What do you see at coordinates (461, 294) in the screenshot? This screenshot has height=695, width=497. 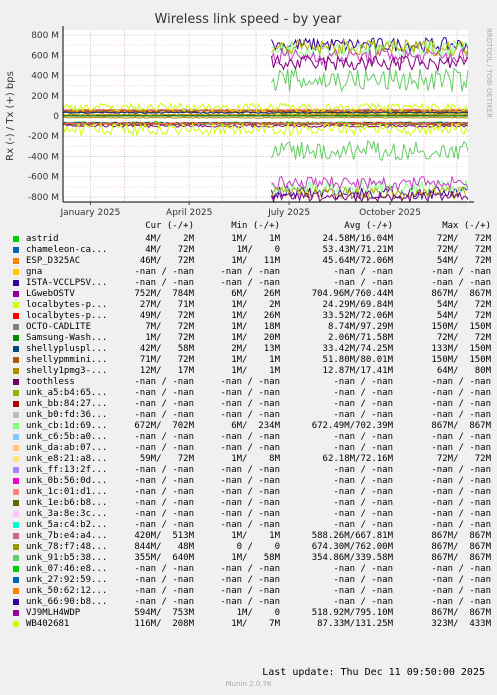 I see `legend-max: 867M/ 867M` at bounding box center [461, 294].